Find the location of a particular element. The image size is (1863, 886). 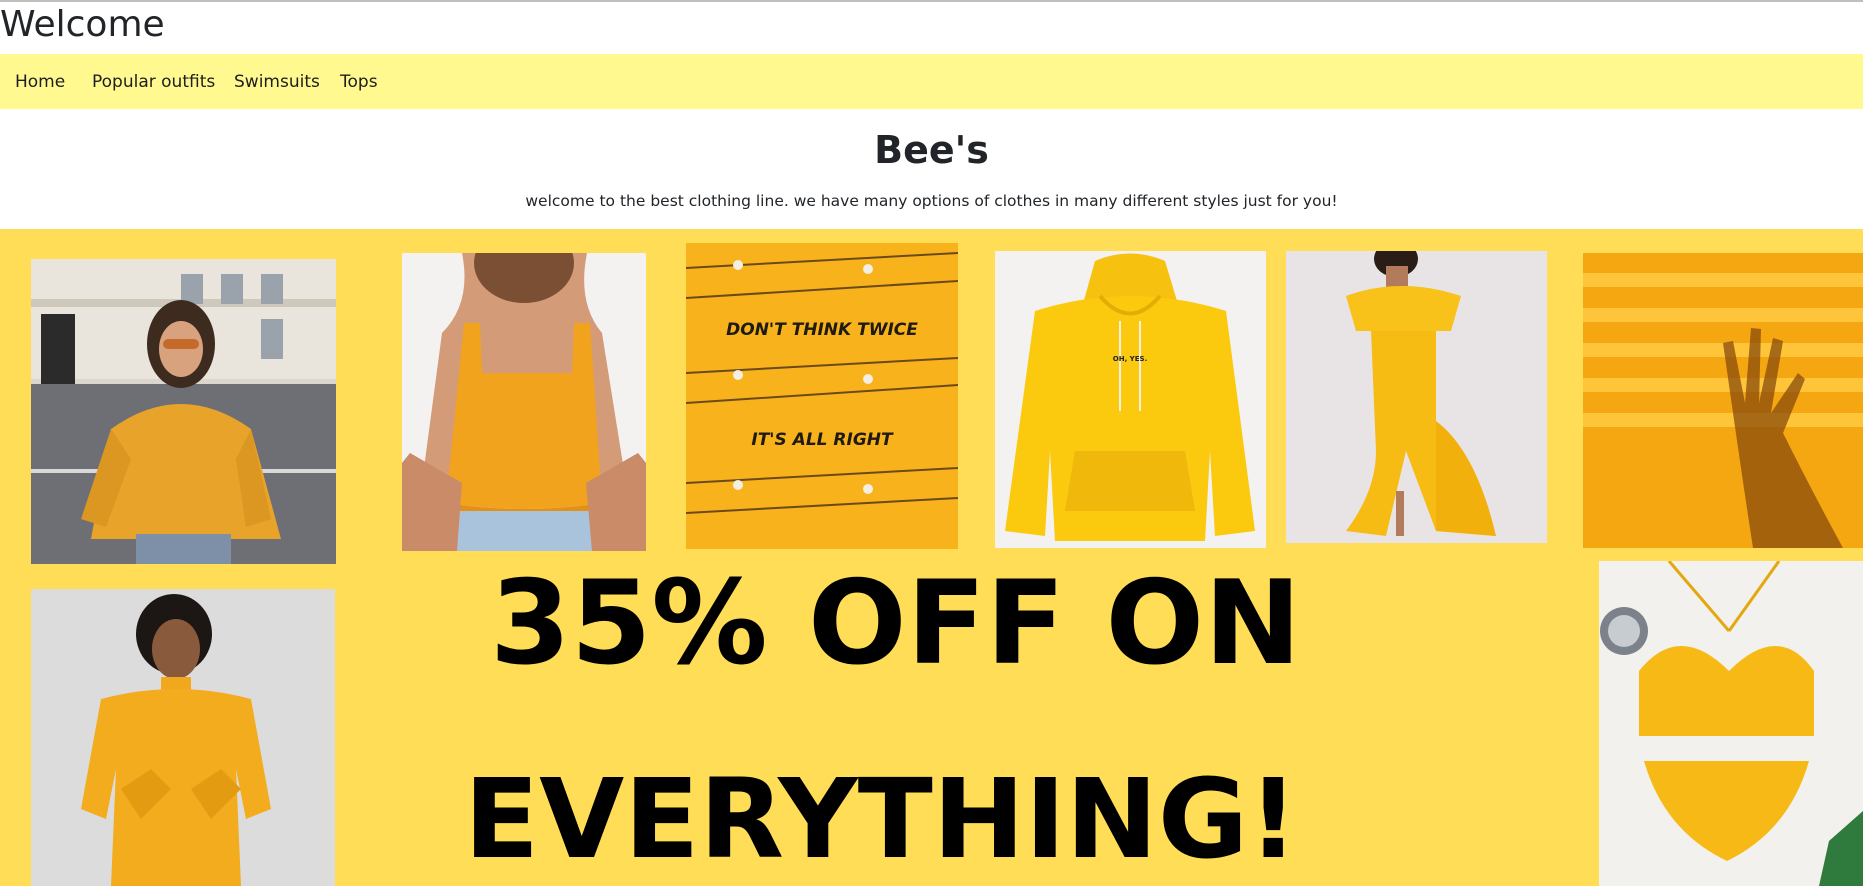

poster-text-top: DON'T THINK TWICE is located at coordinates (822, 330).